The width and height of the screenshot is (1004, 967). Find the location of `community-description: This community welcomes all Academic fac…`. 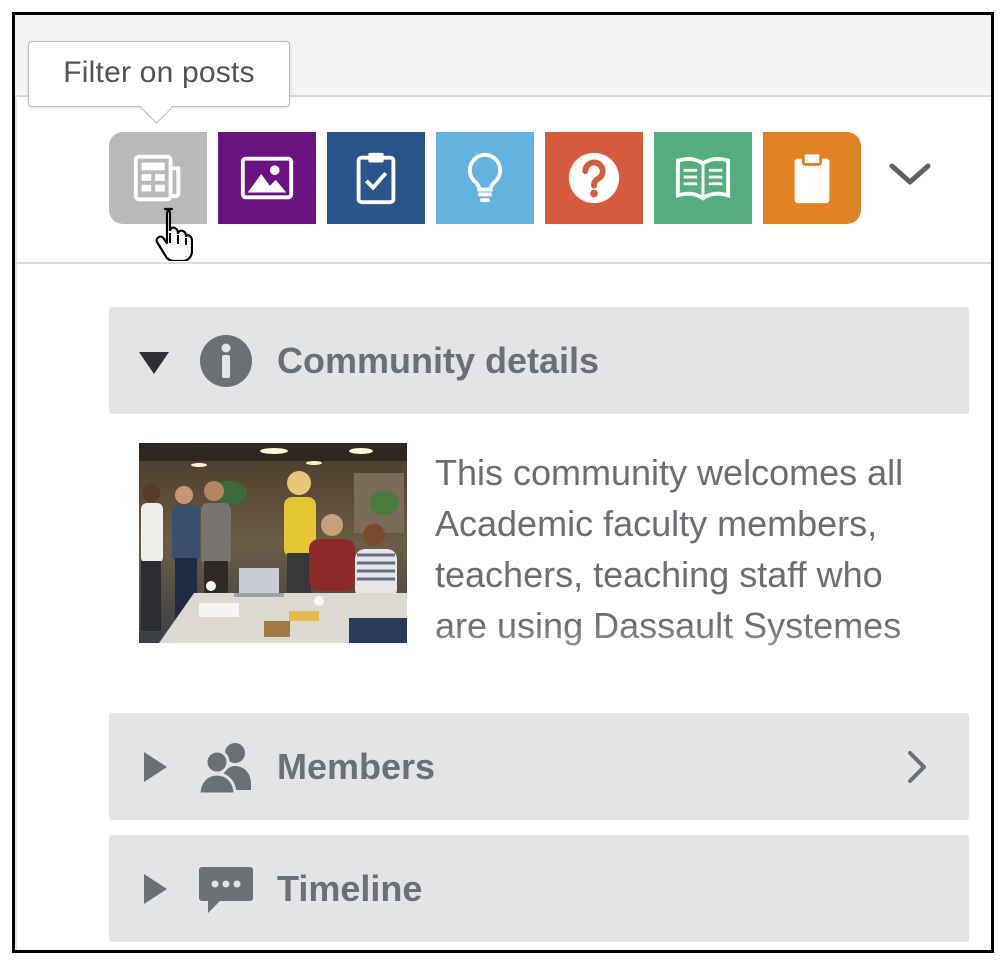

community-description: This community welcomes all Academic fac… is located at coordinates (669, 549).